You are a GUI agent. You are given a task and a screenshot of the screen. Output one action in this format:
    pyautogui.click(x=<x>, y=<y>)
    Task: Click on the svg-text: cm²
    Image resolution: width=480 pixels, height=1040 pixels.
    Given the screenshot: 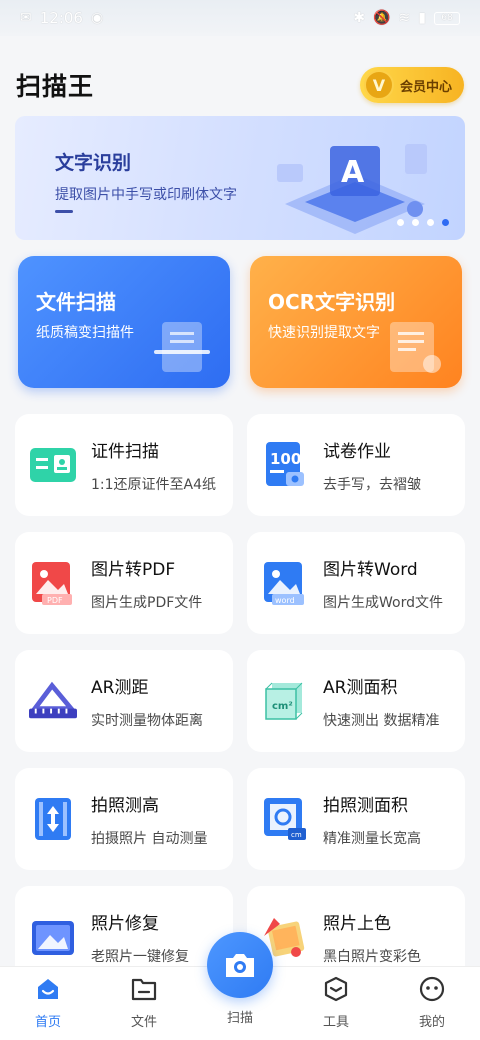 What is the action you would take?
    pyautogui.click(x=282, y=706)
    